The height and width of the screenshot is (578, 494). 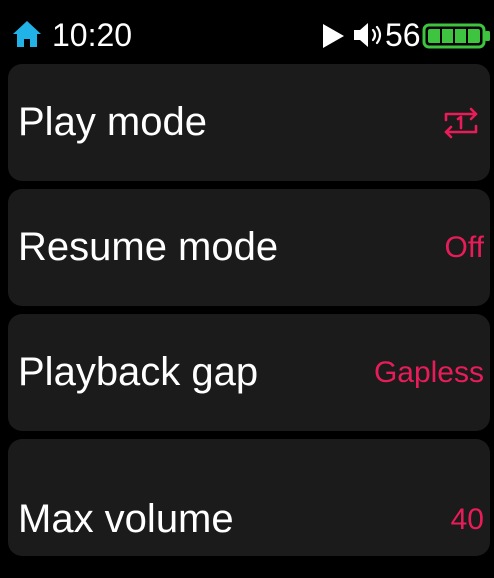 I want to click on volume-icon, so click(x=368, y=35).